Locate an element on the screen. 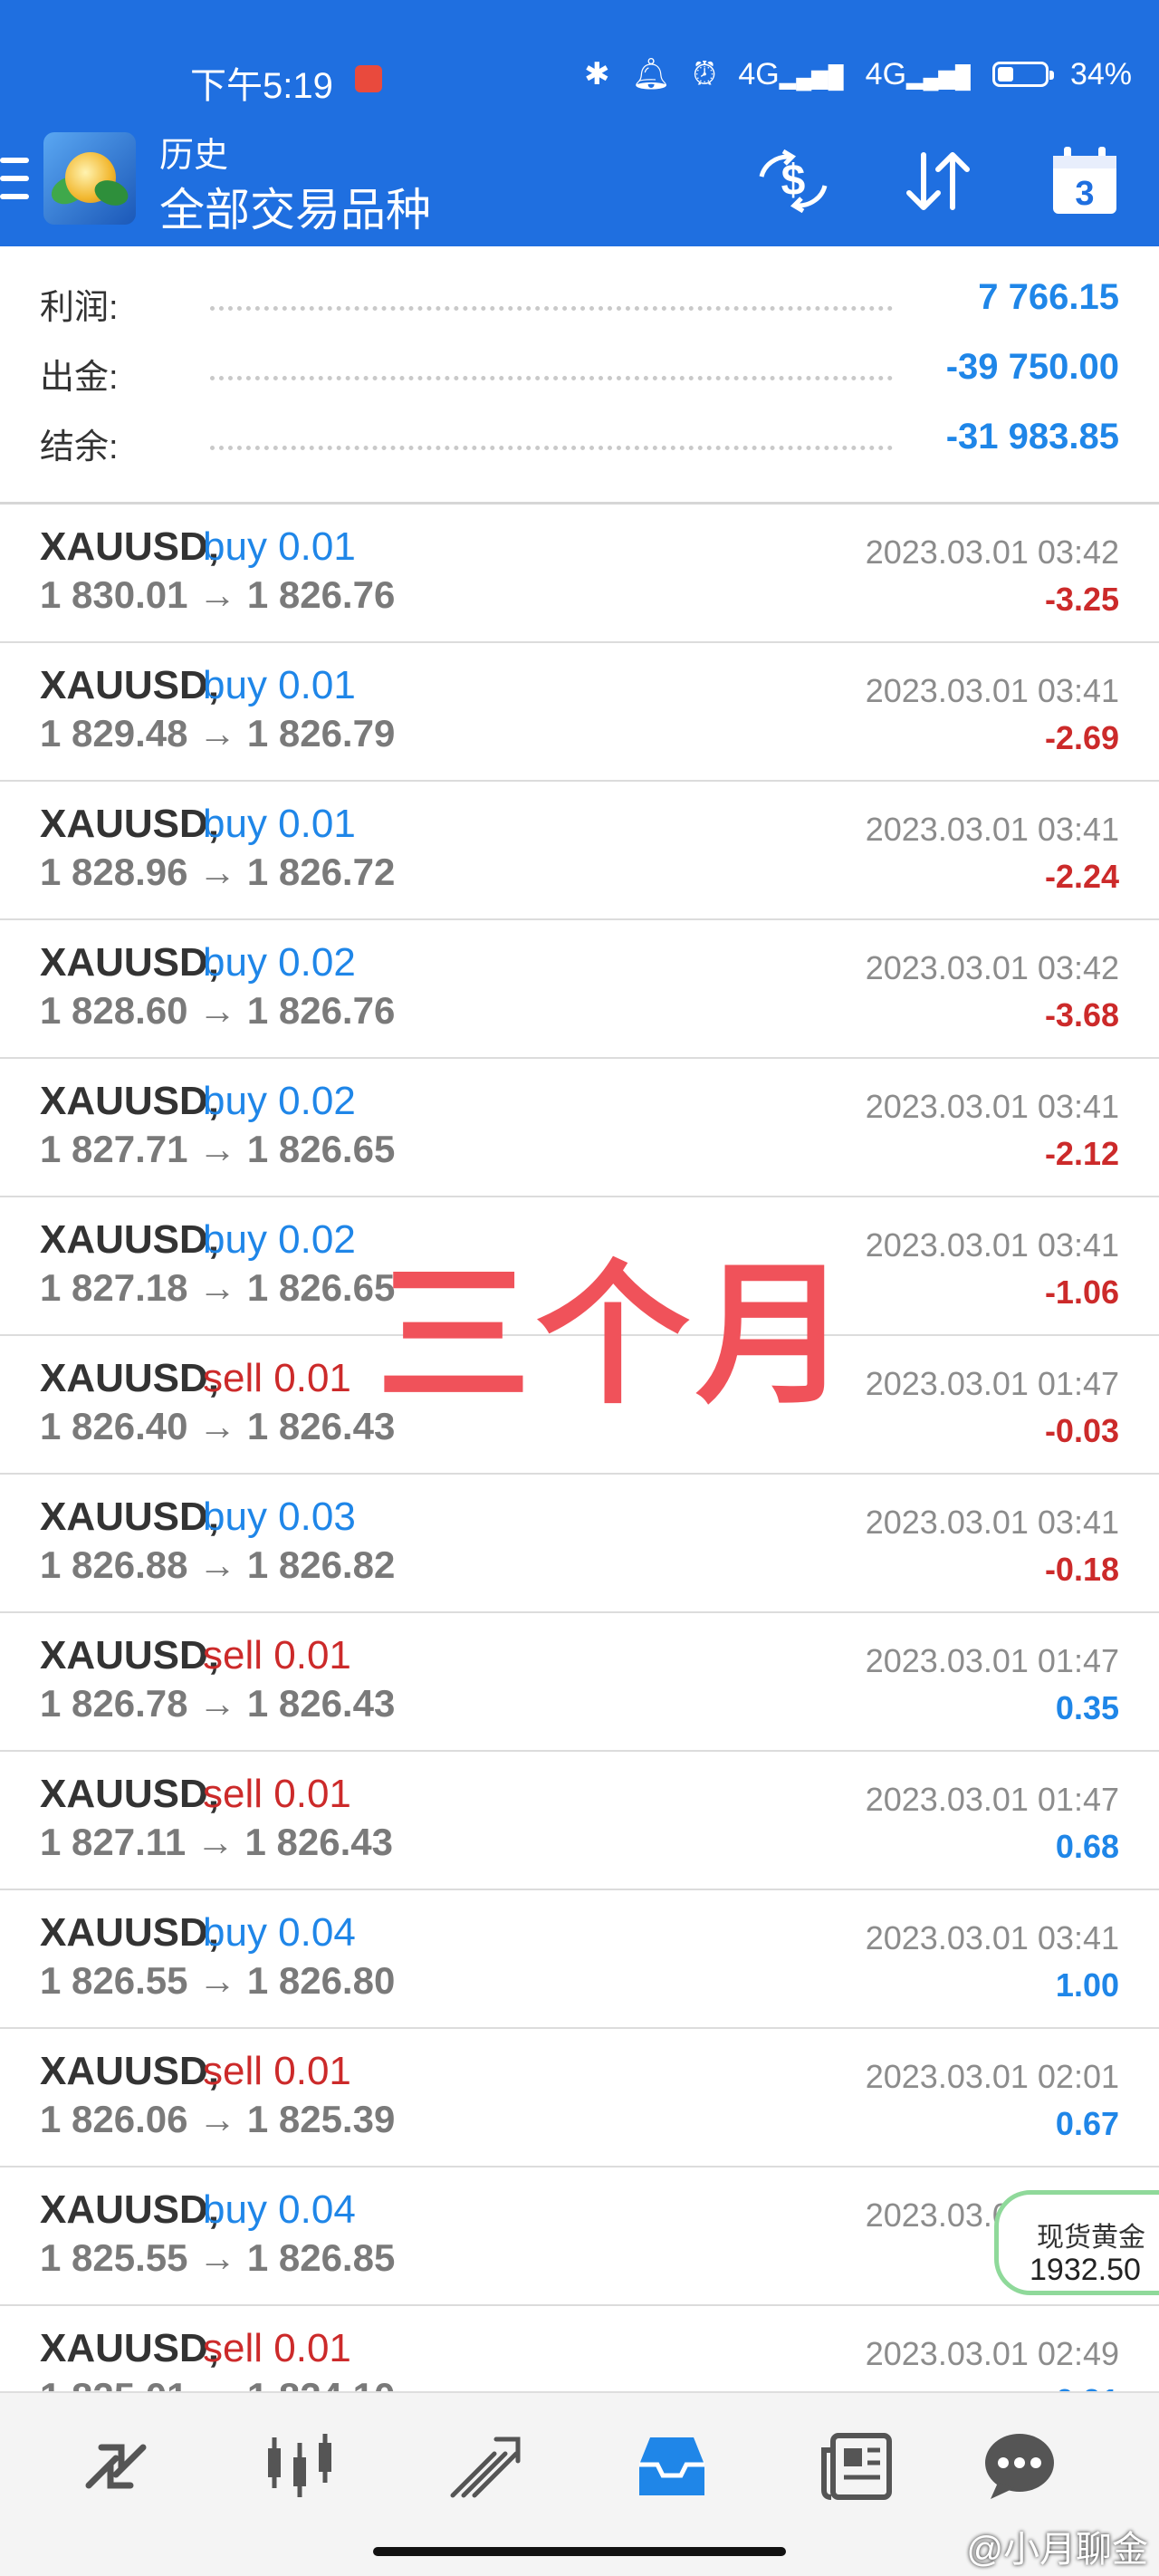 The height and width of the screenshot is (2576, 1159). trade-pnl: -3.68 is located at coordinates (1081, 1014).